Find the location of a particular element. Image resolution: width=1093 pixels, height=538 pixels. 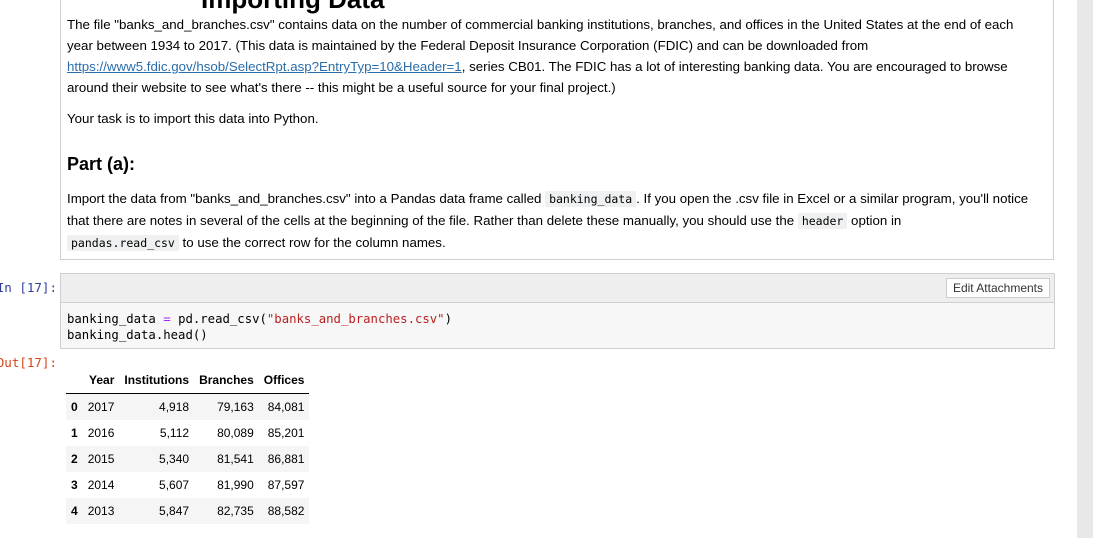

cell-offices: 87,597 is located at coordinates (286, 485).